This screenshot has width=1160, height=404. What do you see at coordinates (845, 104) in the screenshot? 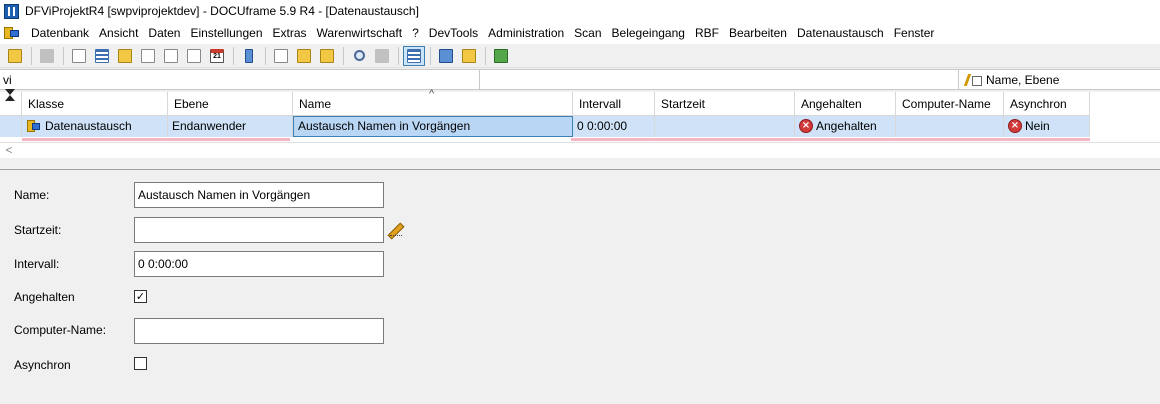
I see `column-header-angehalten: Angehalten` at bounding box center [845, 104].